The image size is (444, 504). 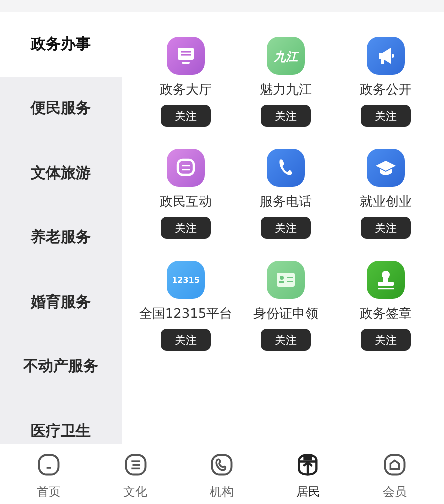 I want to click on stamp-icon, so click(x=386, y=280).